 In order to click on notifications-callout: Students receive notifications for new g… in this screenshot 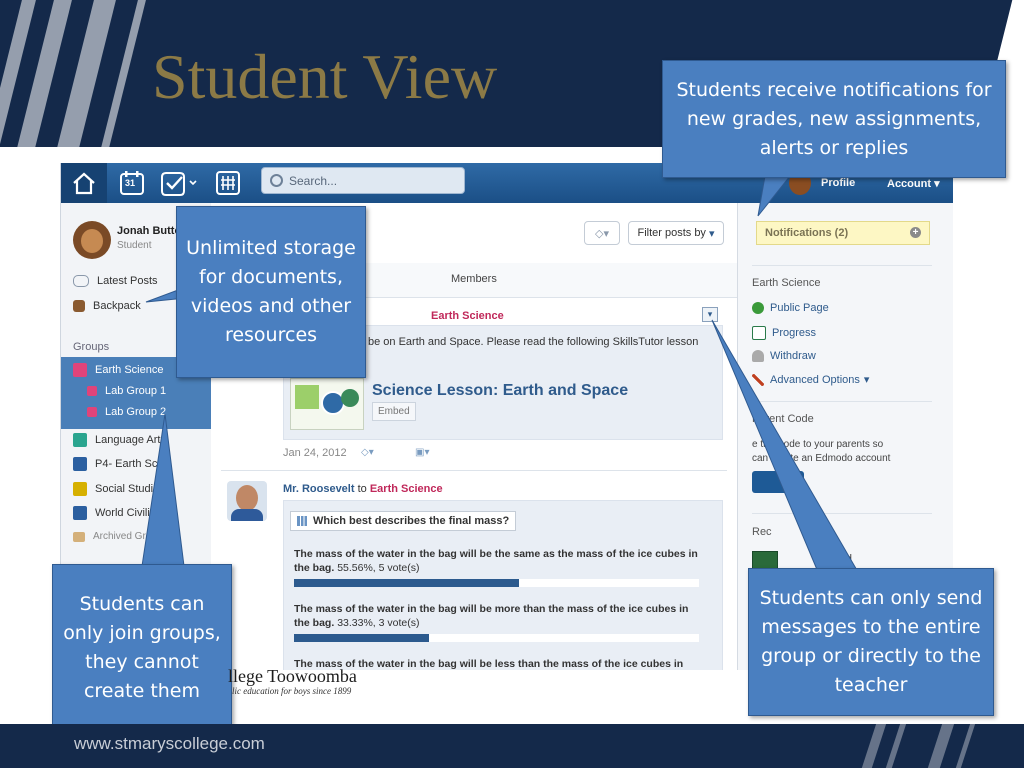, I will do `click(834, 119)`.